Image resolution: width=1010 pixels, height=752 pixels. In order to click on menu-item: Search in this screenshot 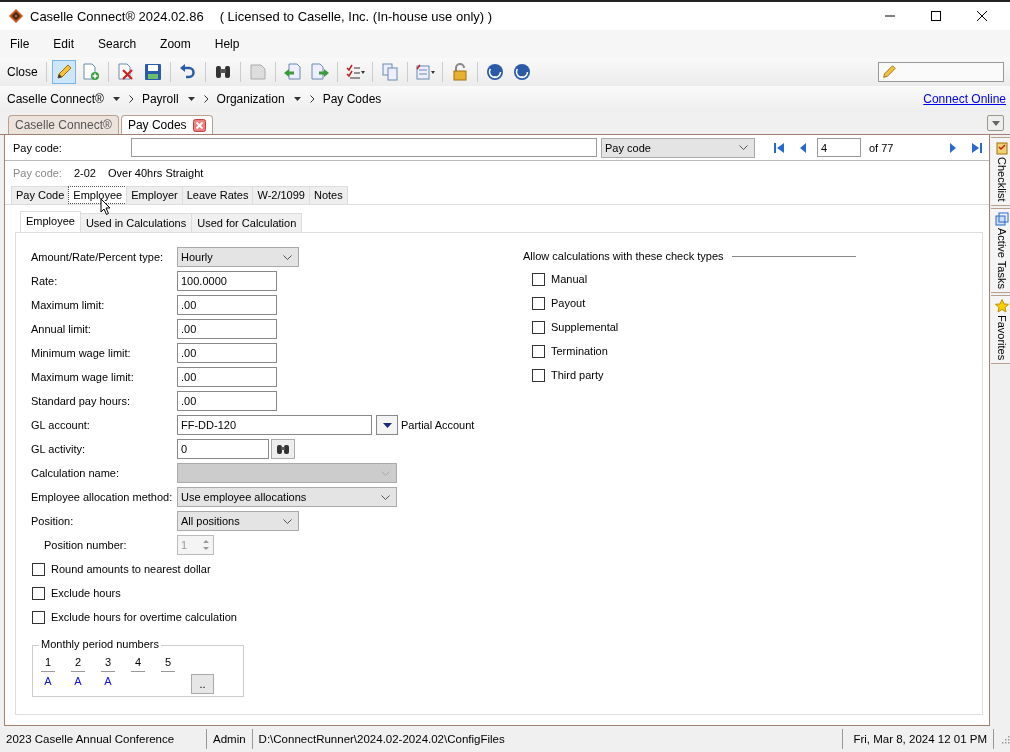, I will do `click(117, 44)`.